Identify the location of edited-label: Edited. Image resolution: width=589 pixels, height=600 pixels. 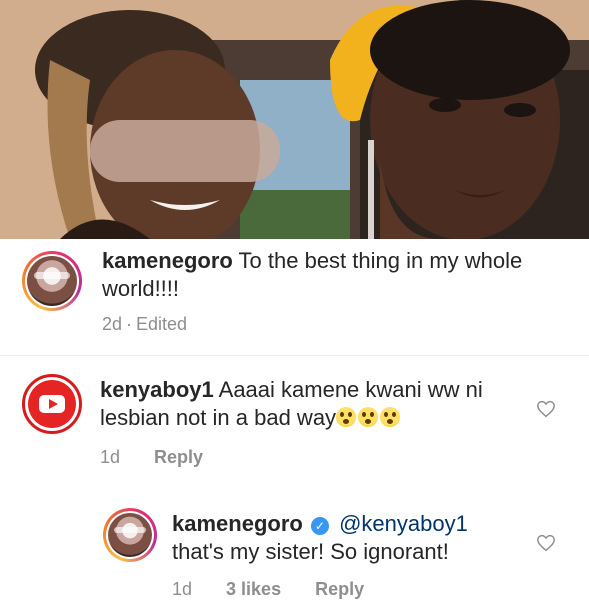
(162, 324).